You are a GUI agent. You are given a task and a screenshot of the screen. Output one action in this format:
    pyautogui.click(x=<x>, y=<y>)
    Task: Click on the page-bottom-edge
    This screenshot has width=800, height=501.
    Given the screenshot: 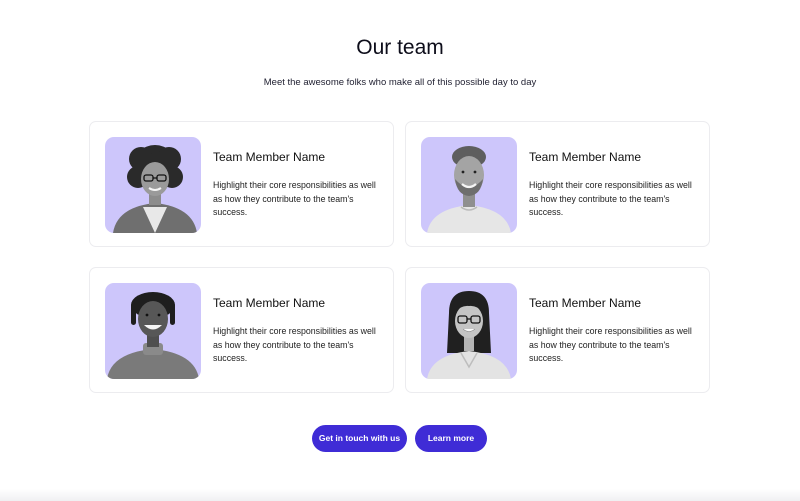 What is the action you would take?
    pyautogui.click(x=400, y=495)
    